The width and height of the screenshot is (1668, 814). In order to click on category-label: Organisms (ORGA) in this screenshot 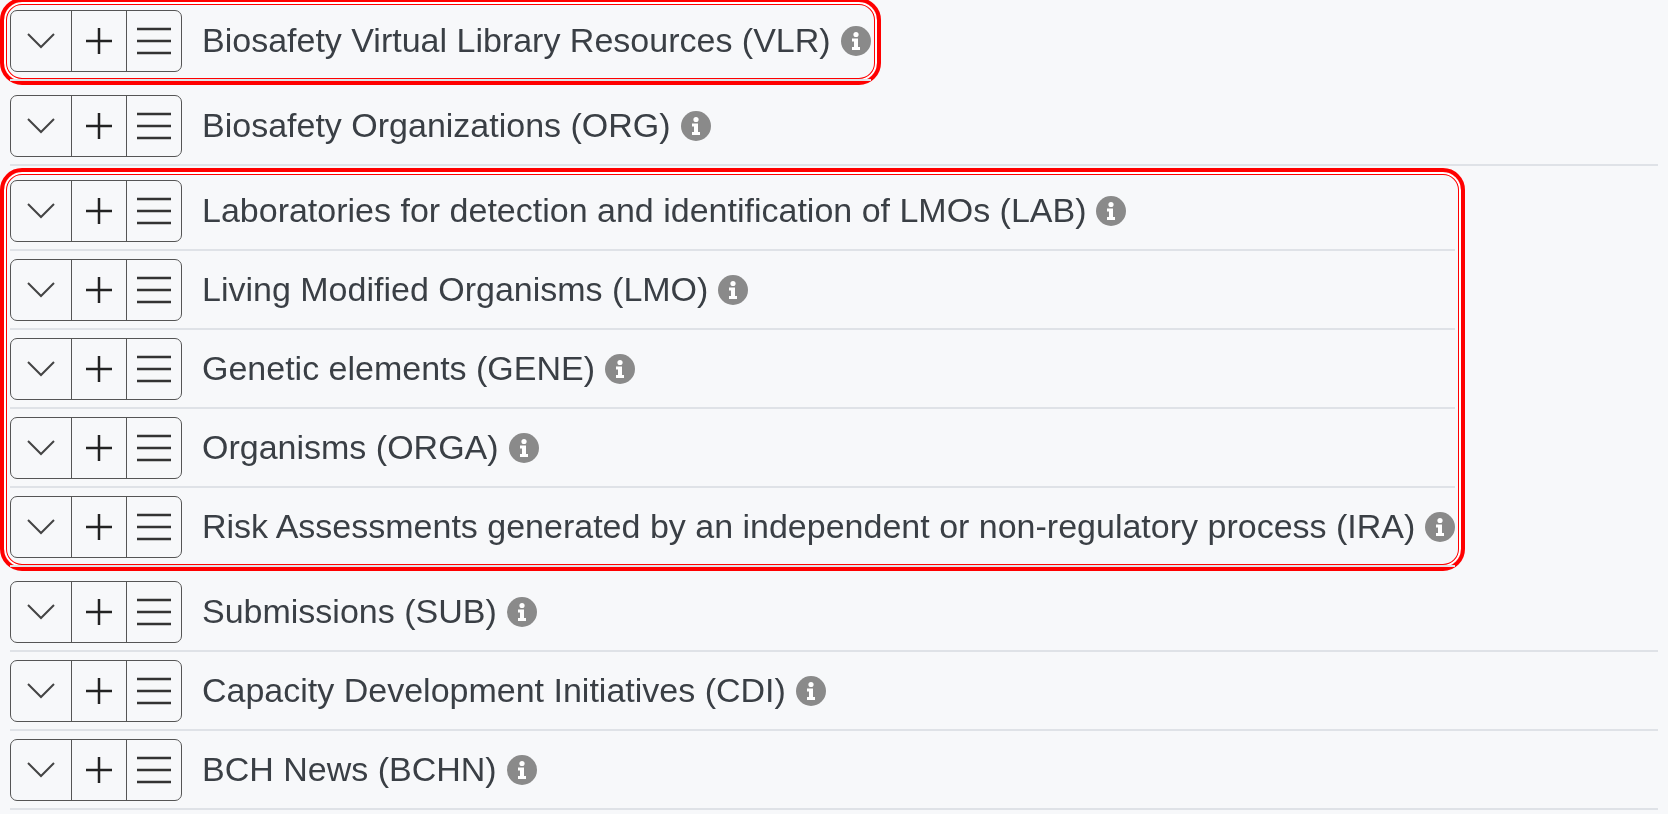, I will do `click(350, 447)`.